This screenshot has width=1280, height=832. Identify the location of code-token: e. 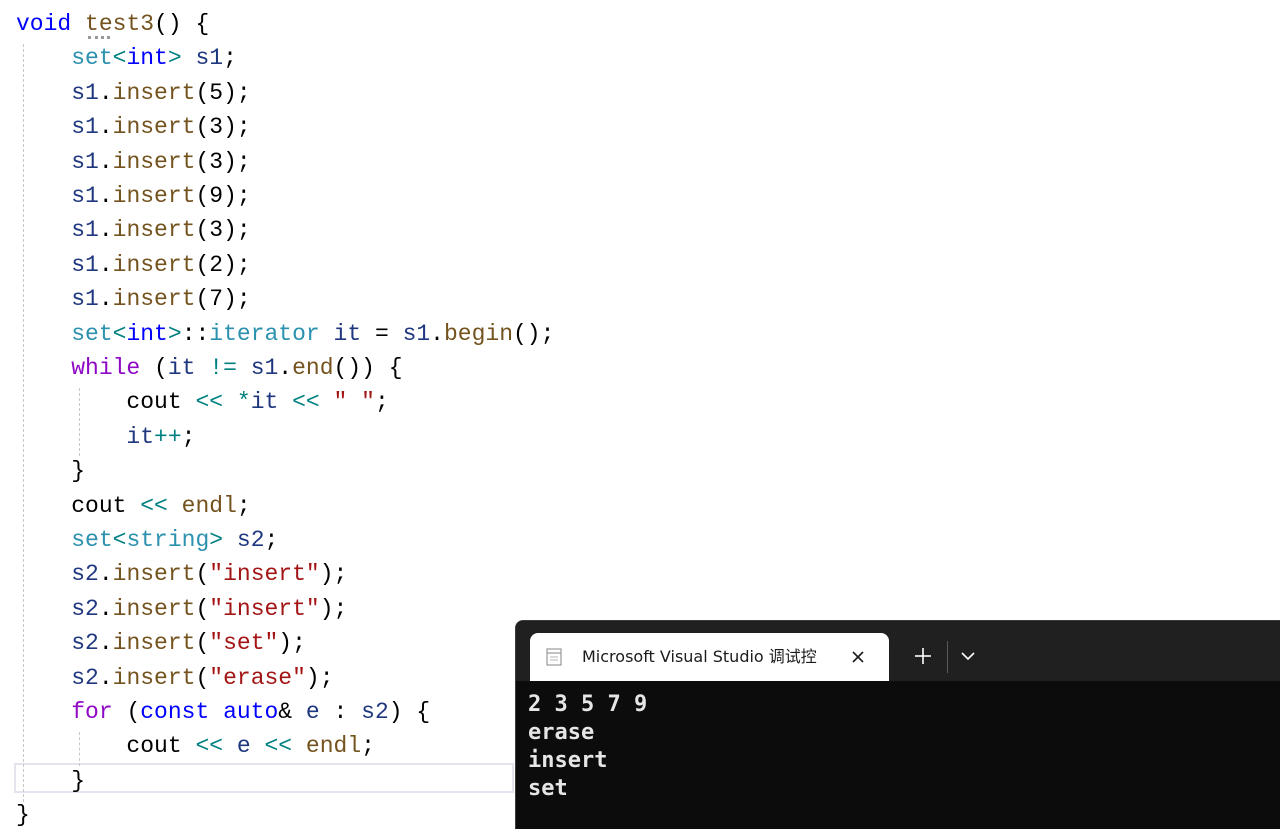
(243, 746).